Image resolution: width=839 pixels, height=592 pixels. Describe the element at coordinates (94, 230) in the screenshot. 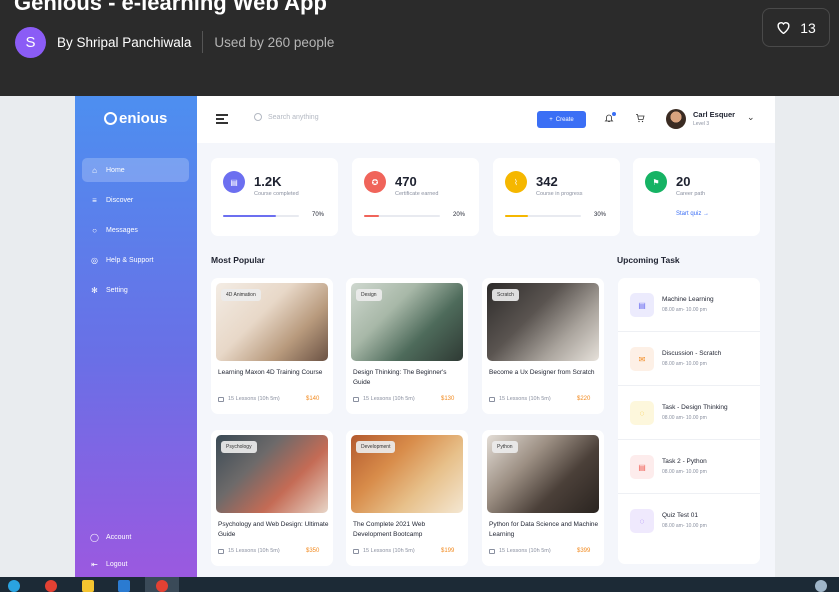

I see `chat-icon: ○` at that location.